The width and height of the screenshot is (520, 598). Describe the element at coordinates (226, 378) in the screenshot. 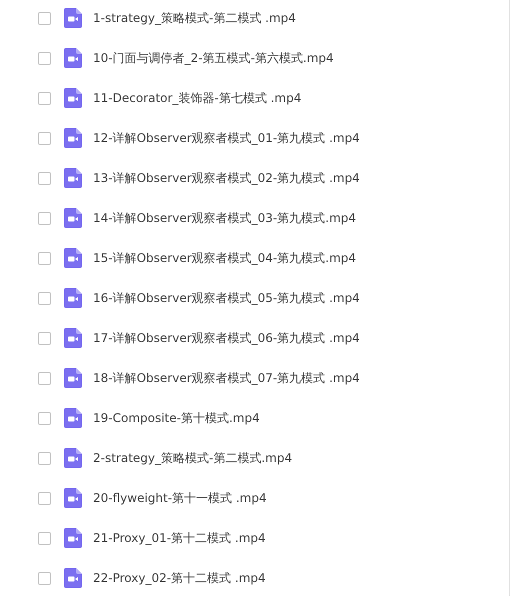

I see `file-name: 18-详解Observer观察者模式_07-第九模式 .mp4` at that location.